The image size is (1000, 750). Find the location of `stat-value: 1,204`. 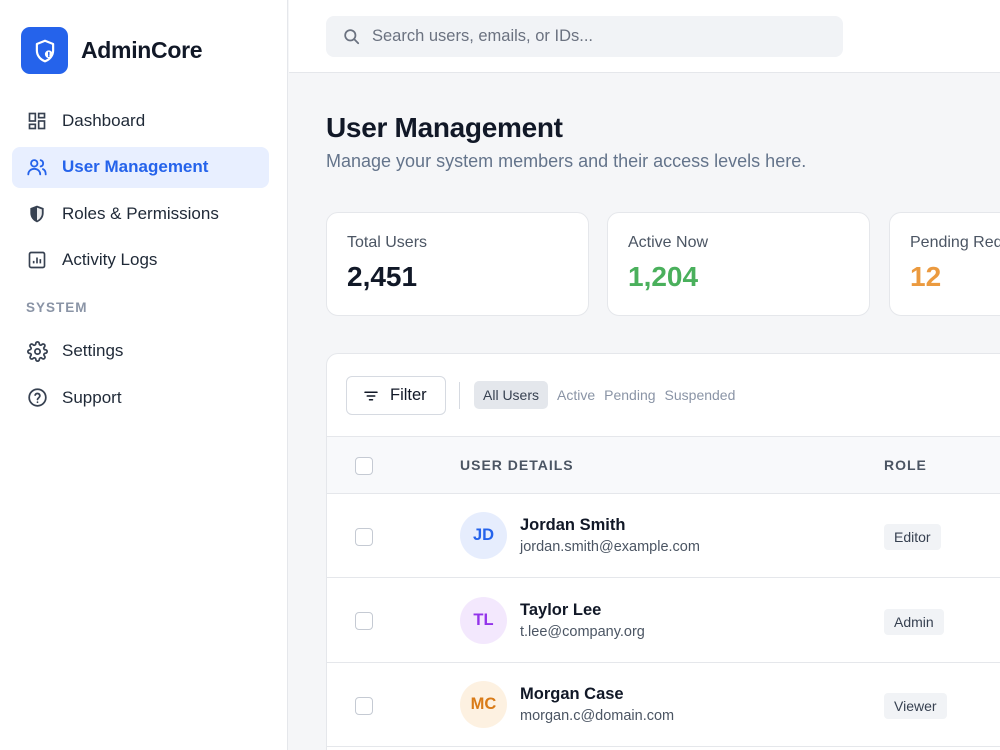

stat-value: 1,204 is located at coordinates (663, 276).